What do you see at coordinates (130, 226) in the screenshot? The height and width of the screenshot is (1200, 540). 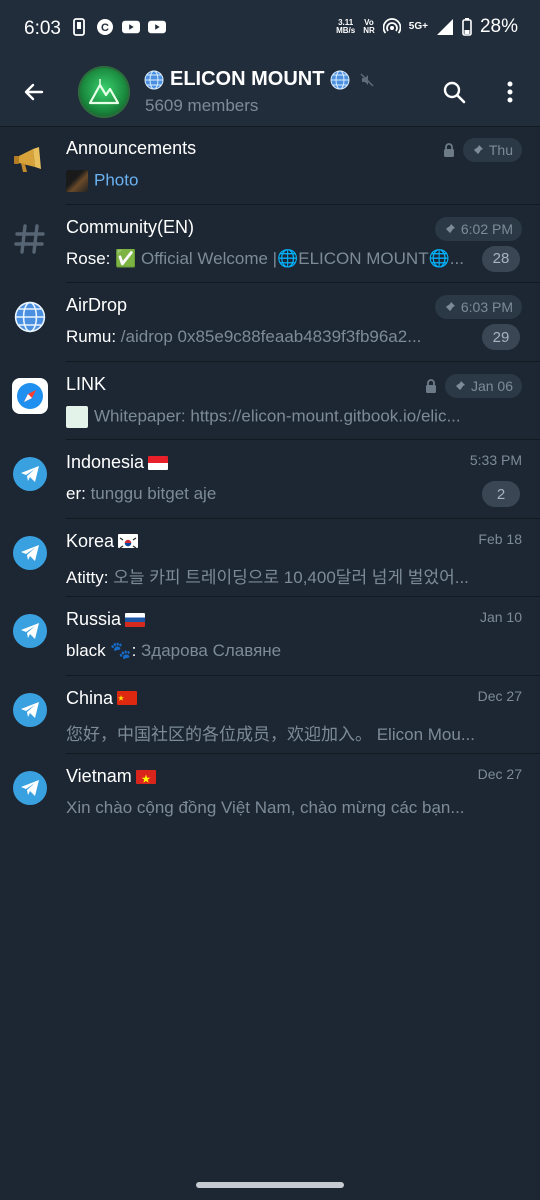 I see `topic-name: Community(EN)` at bounding box center [130, 226].